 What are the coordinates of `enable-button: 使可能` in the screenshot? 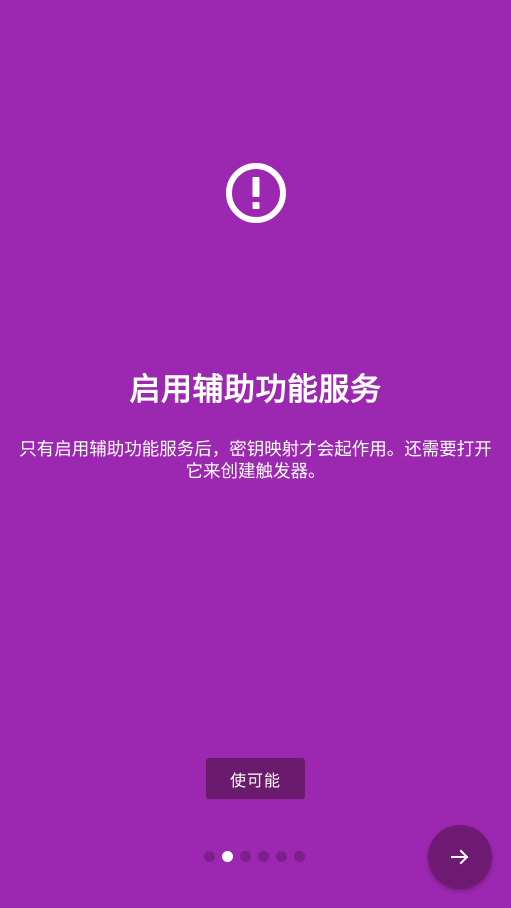 It's located at (255, 778).